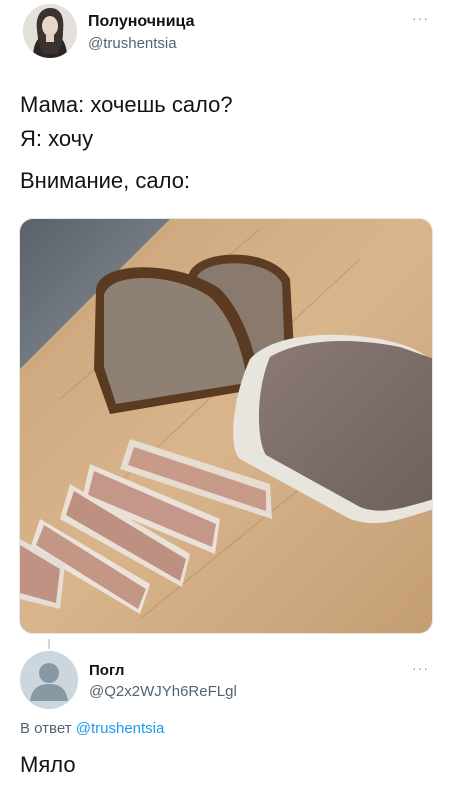 The image size is (452, 807). What do you see at coordinates (126, 104) in the screenshot?
I see `tweet-text-line-1: Мама: хочешь сало?` at bounding box center [126, 104].